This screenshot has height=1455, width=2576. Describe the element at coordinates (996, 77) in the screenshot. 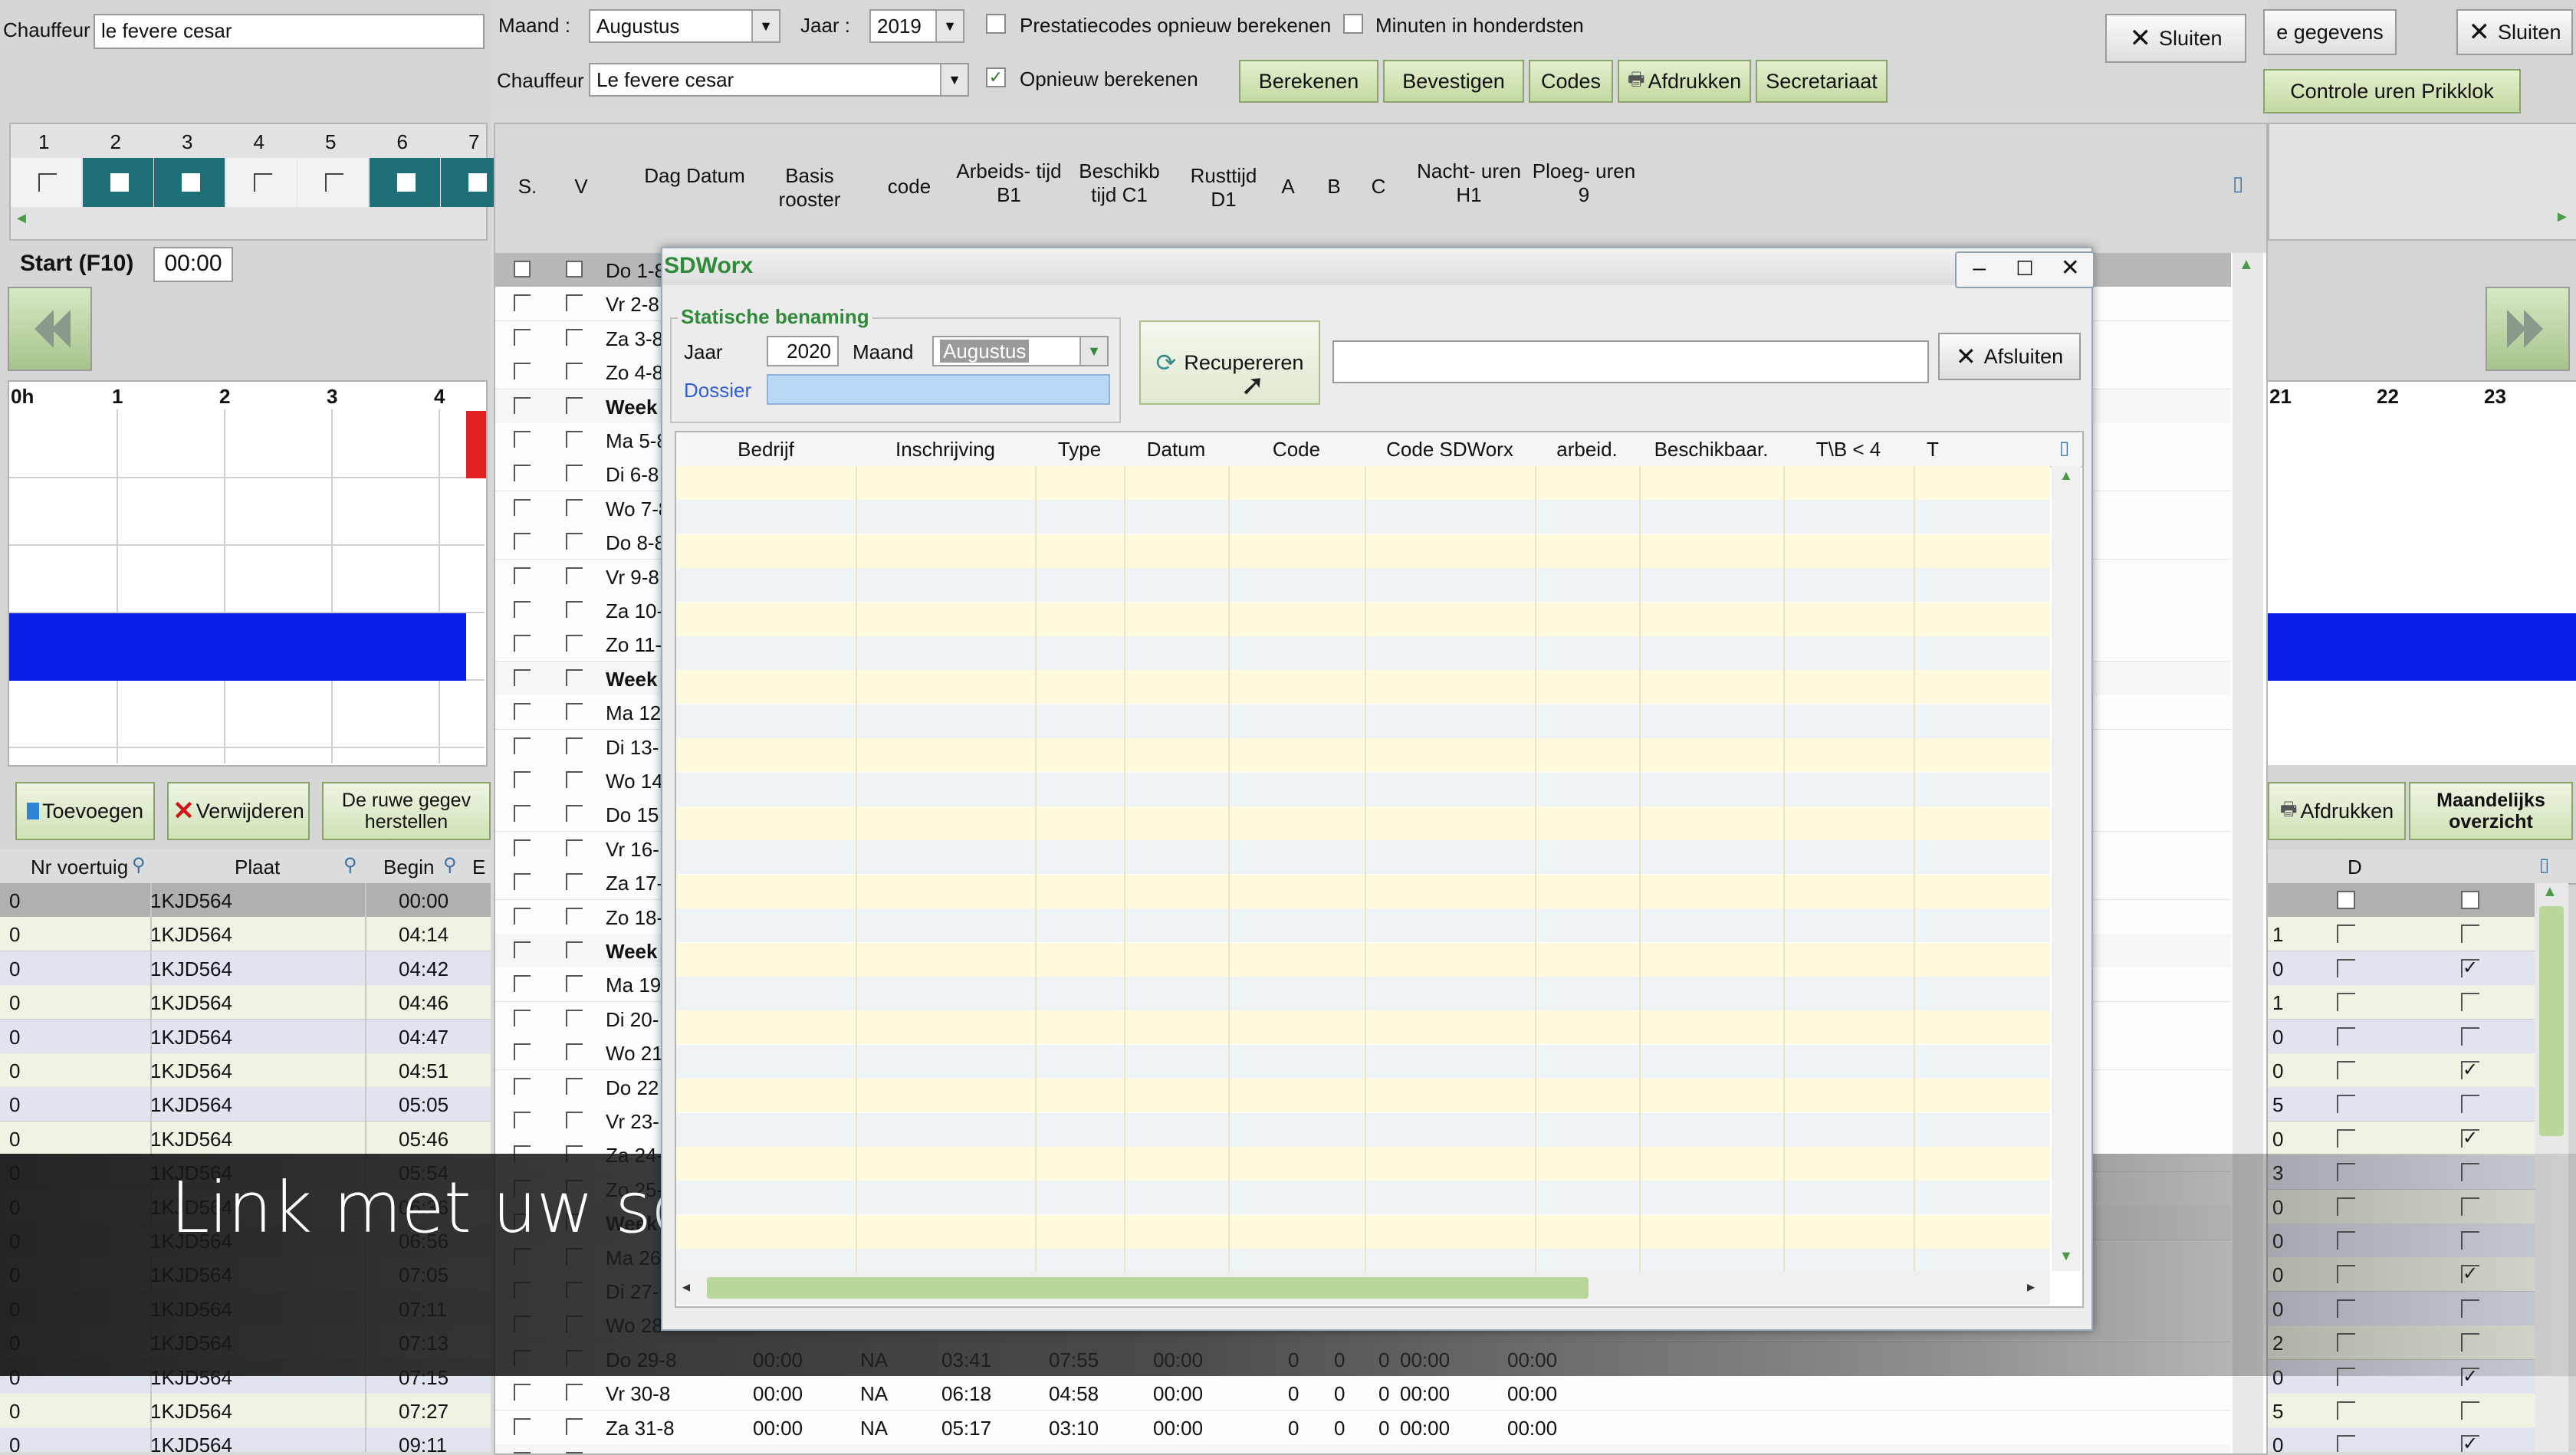

I see `opnieuw-checkbox: ✓` at that location.